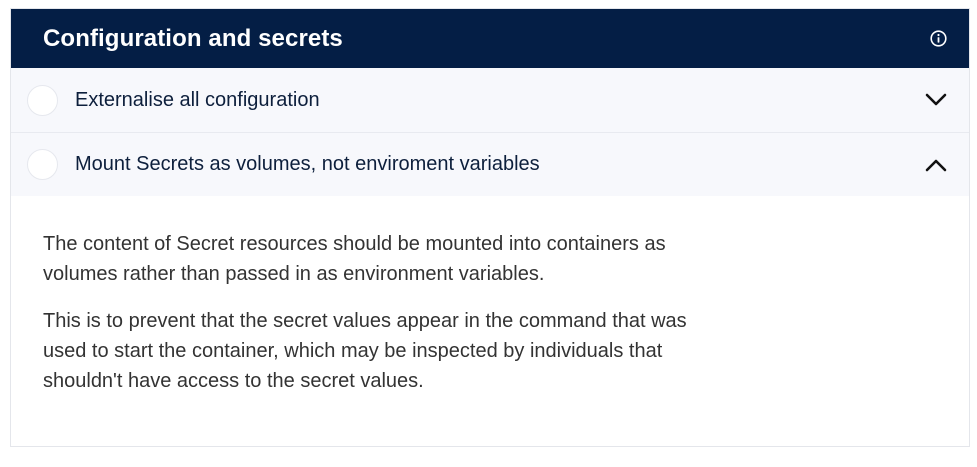 The width and height of the screenshot is (977, 467). Describe the element at coordinates (936, 165) in the screenshot. I see `chevron-up-icon` at that location.